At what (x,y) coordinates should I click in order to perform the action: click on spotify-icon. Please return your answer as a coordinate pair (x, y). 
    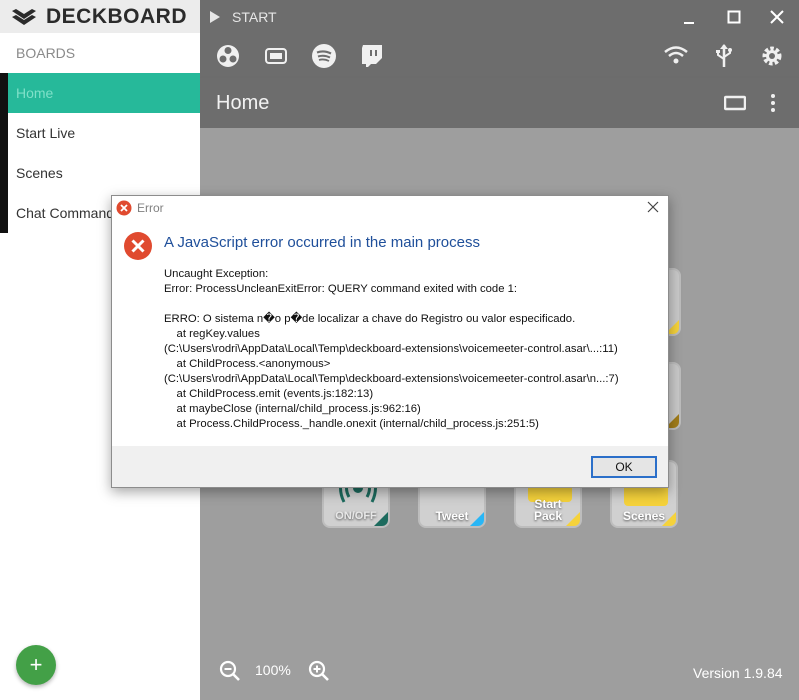
    Looking at the image, I should click on (324, 56).